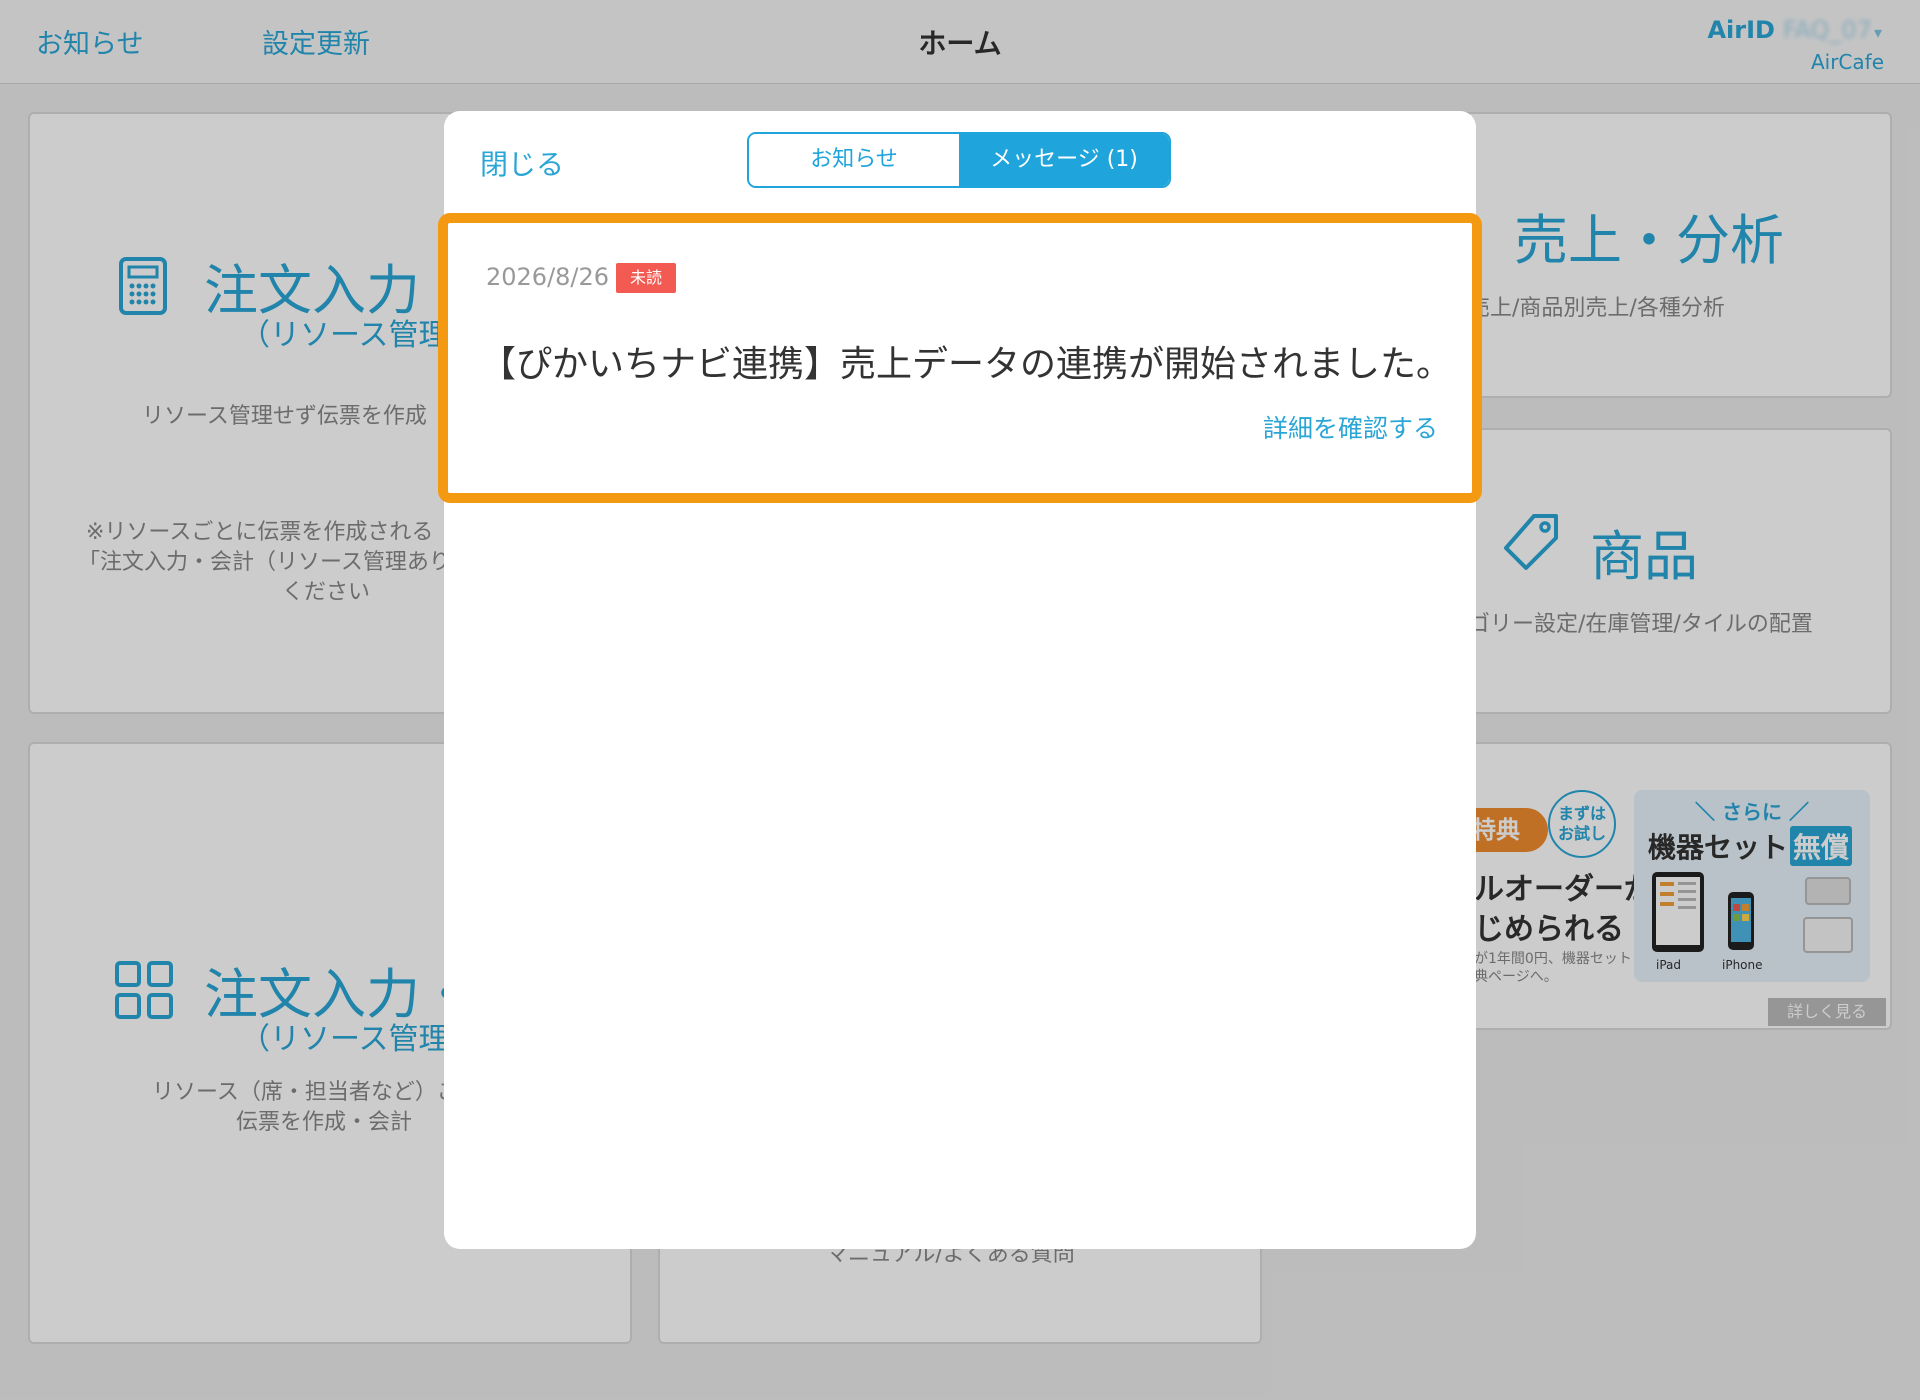 This screenshot has height=1400, width=1920. What do you see at coordinates (966, 364) in the screenshot?
I see `message-title: 【ぴかいちナビ連携】売上データの連携が開始されました。` at bounding box center [966, 364].